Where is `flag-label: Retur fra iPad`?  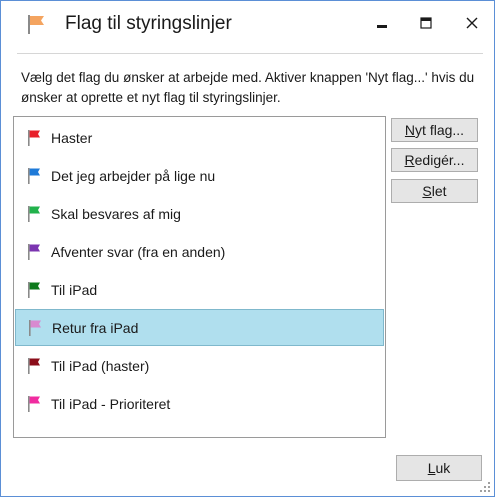
flag-label: Retur fra iPad is located at coordinates (95, 327).